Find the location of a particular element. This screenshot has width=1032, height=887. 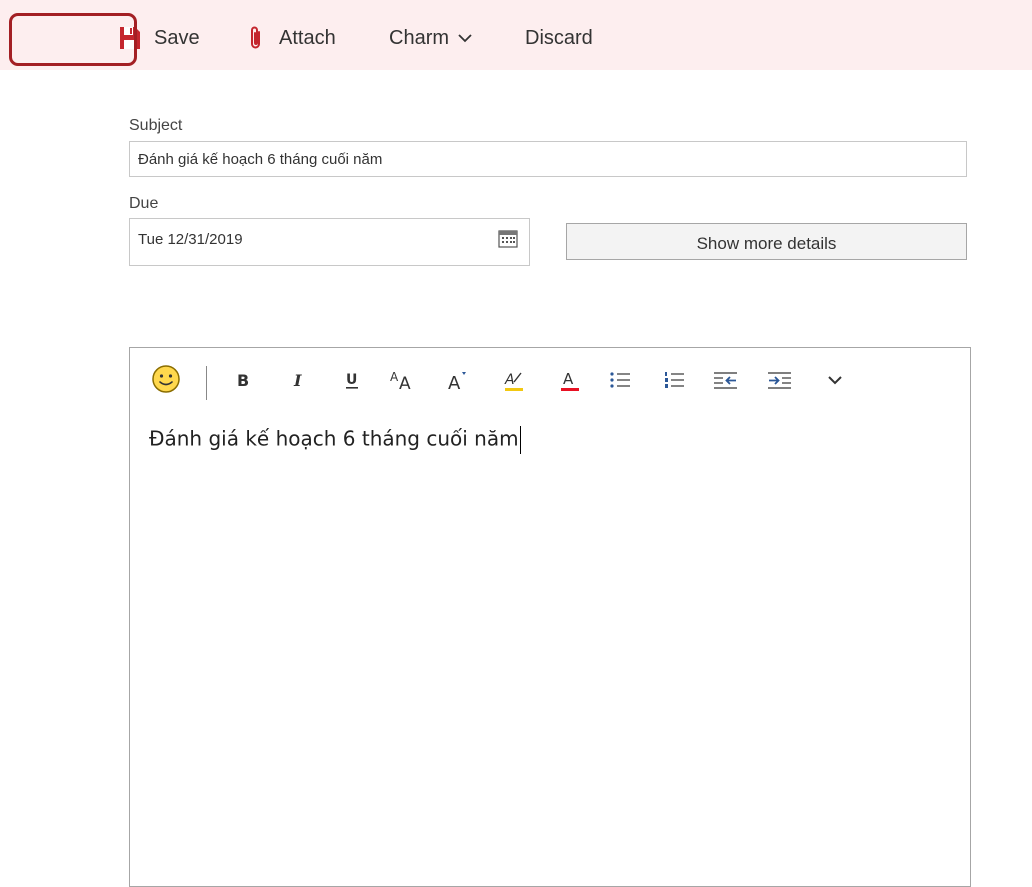

highlight-icon: A is located at coordinates (514, 380).